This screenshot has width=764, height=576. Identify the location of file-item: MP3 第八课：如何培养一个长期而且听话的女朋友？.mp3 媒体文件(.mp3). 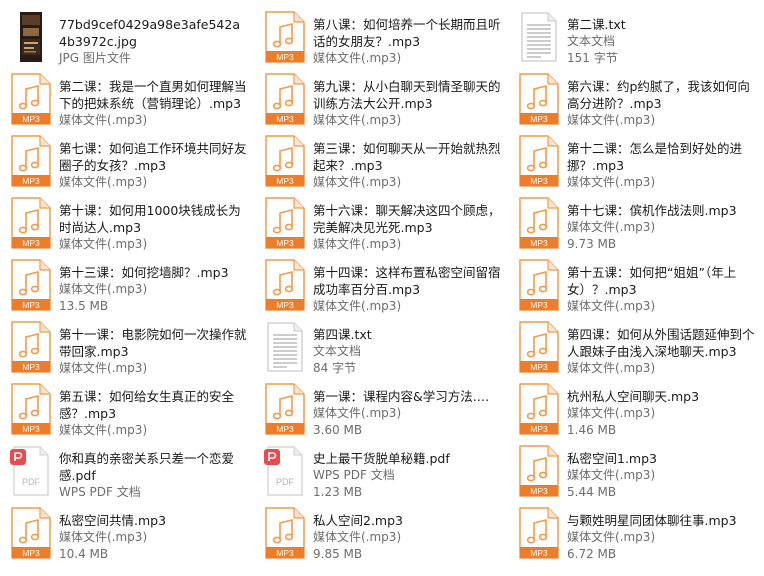
(379, 37).